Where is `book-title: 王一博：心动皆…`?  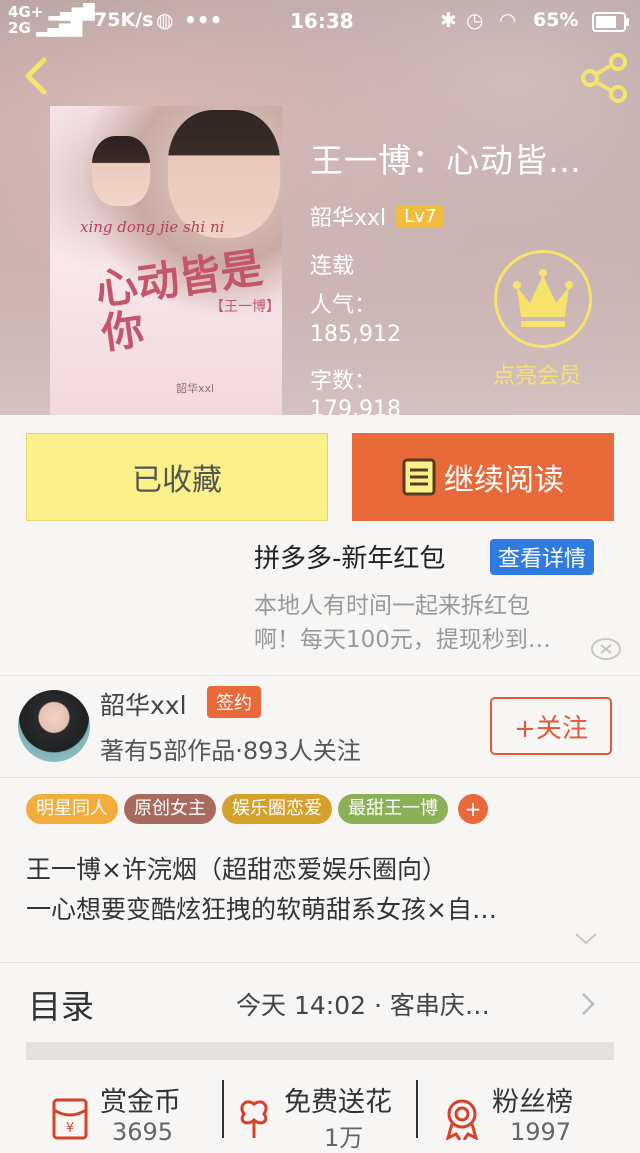
book-title: 王一博：心动皆… is located at coordinates (446, 160).